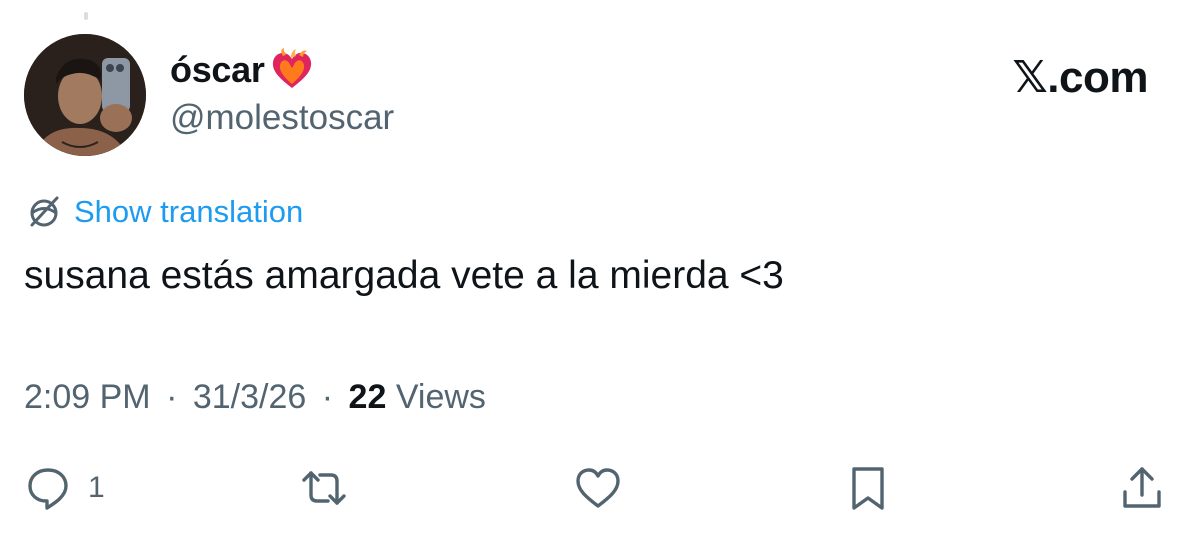 This screenshot has height=552, width=1200. What do you see at coordinates (48, 489) in the screenshot?
I see `reply-icon` at bounding box center [48, 489].